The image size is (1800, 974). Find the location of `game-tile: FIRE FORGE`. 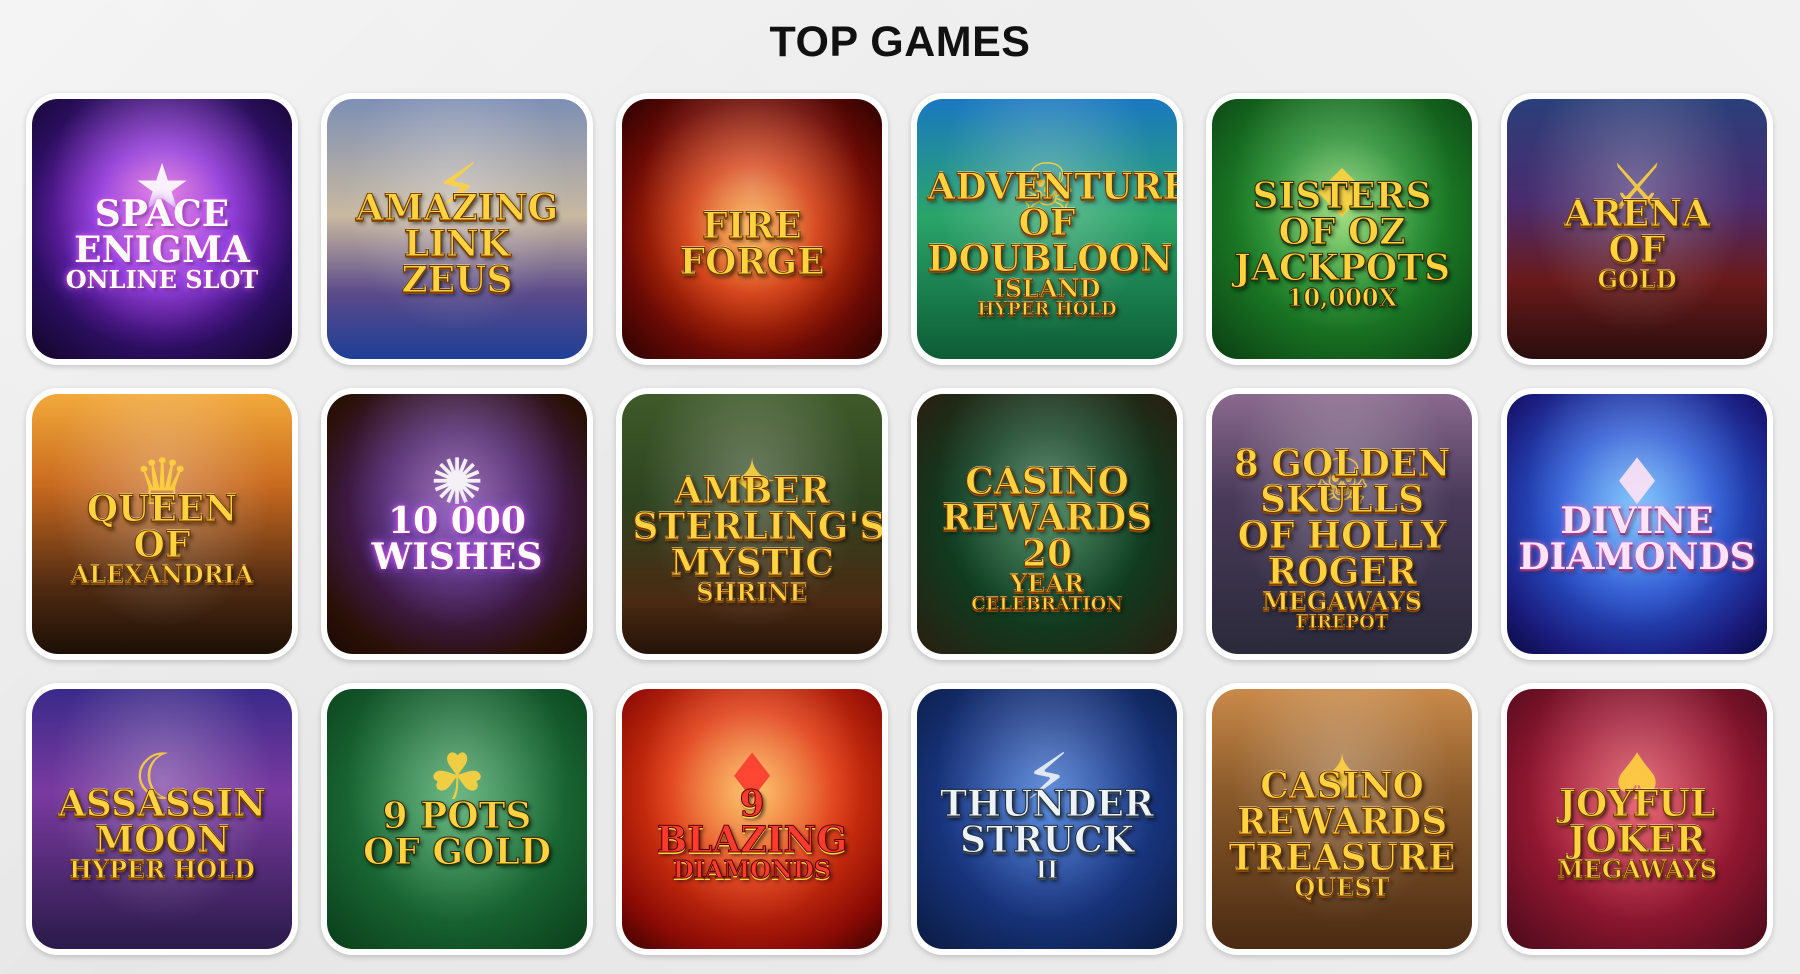

game-tile: FIRE FORGE is located at coordinates (752, 229).